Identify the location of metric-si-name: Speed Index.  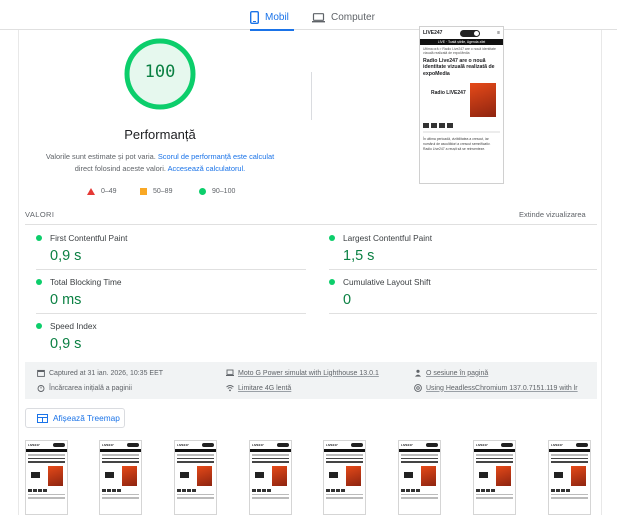
(73, 326).